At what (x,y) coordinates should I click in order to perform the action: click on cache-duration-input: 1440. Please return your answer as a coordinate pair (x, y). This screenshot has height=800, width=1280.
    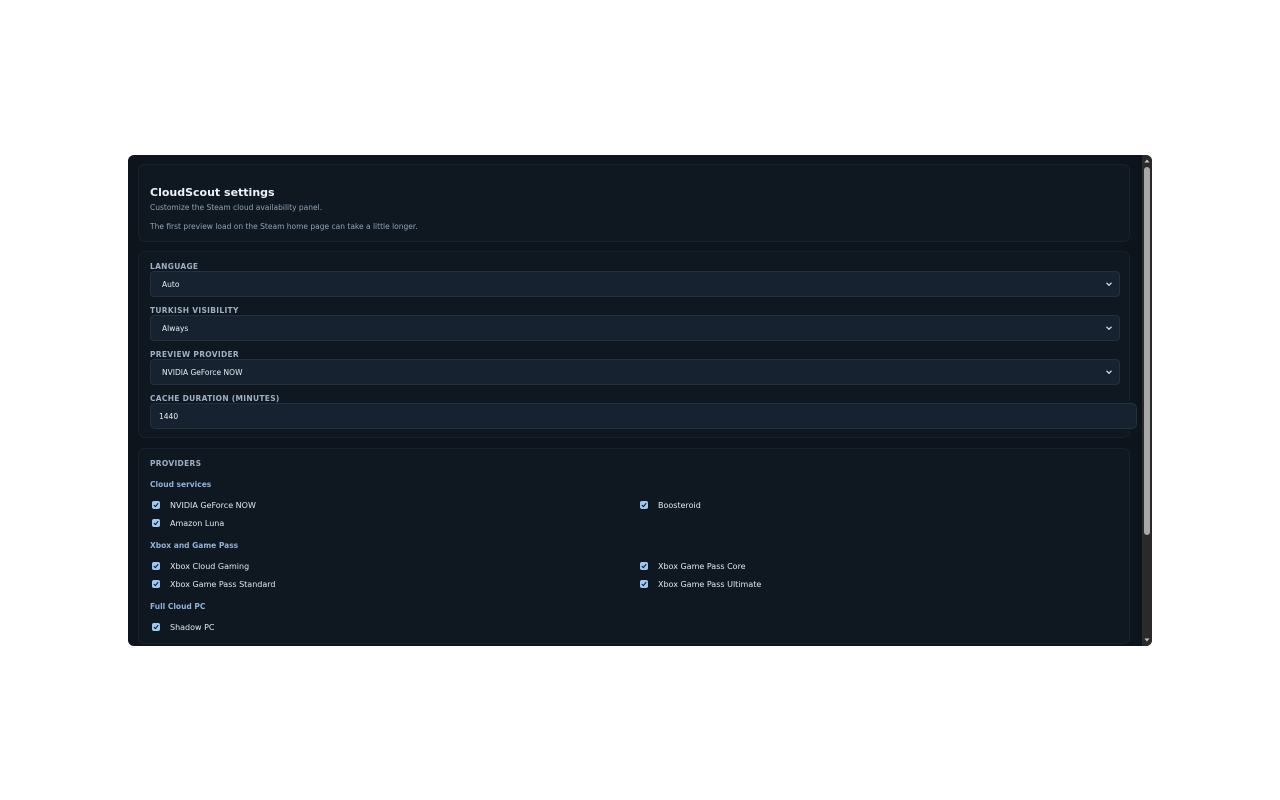
    Looking at the image, I should click on (643, 416).